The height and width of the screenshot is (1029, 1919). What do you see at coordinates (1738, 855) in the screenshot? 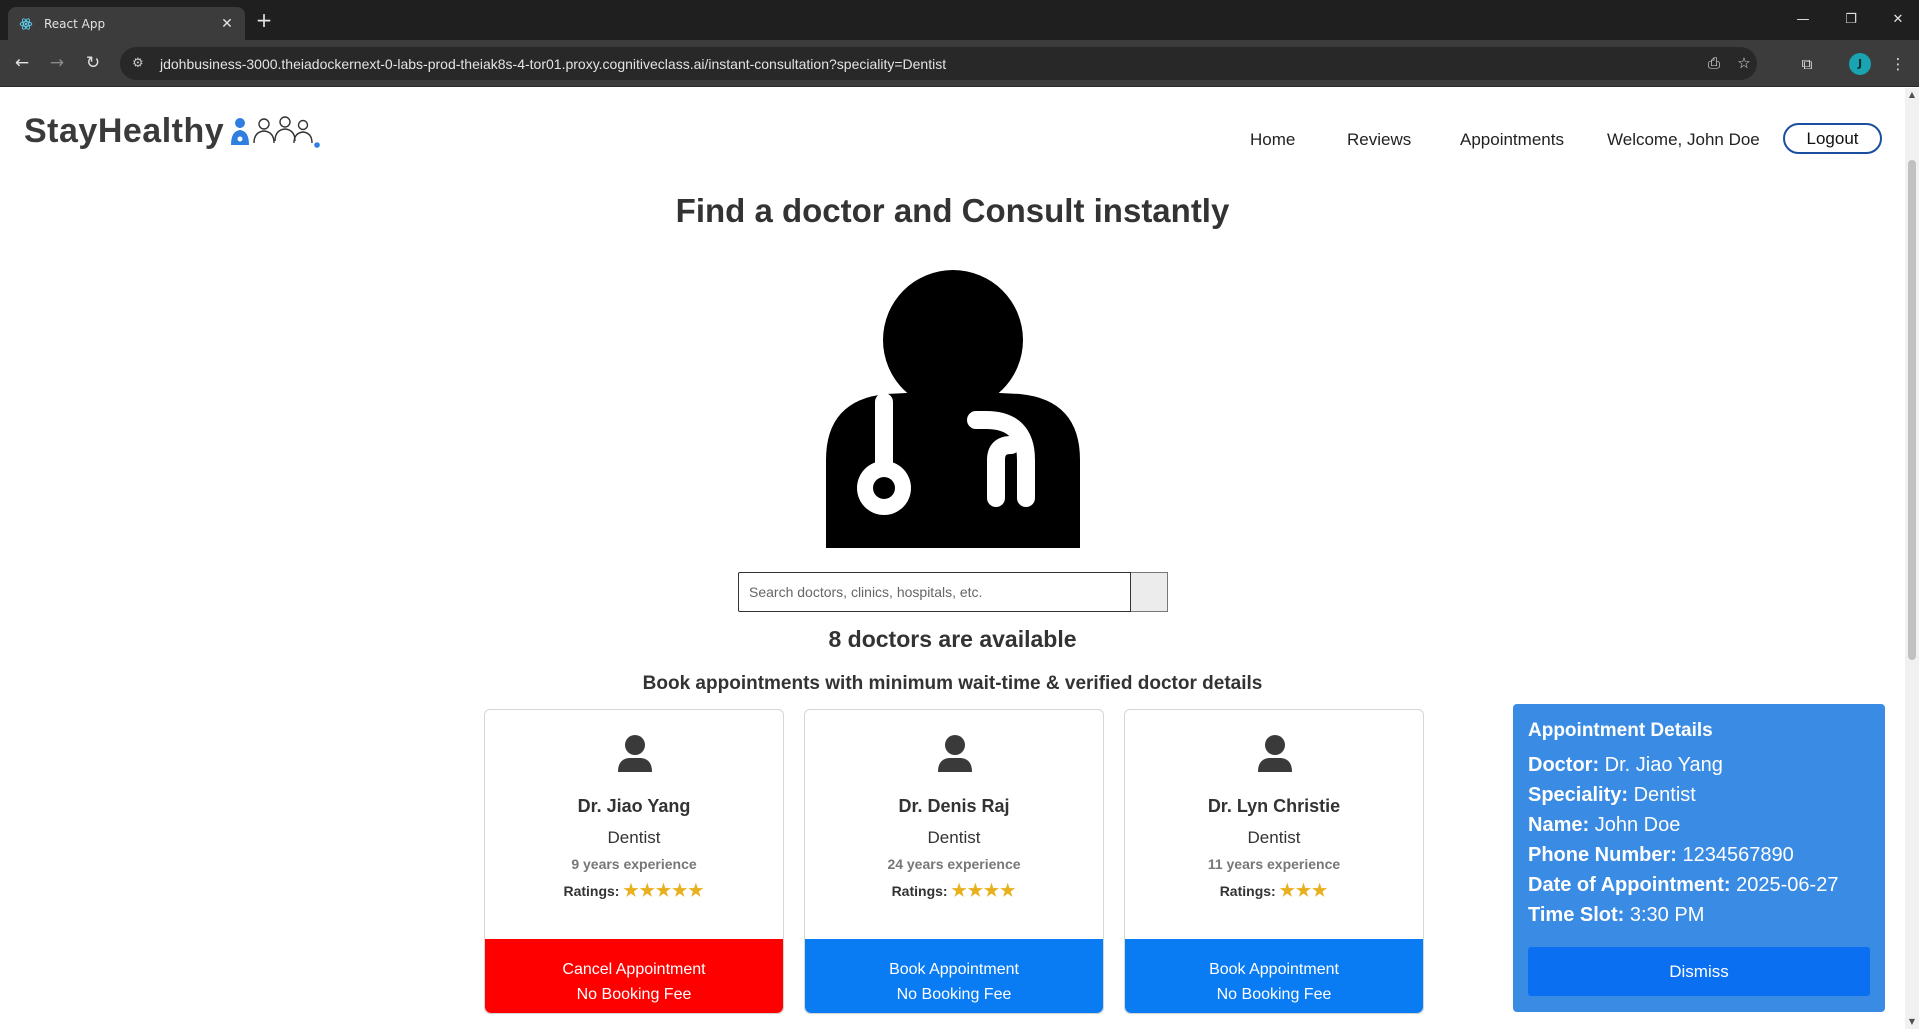
I see `field-value: 1234567890` at bounding box center [1738, 855].